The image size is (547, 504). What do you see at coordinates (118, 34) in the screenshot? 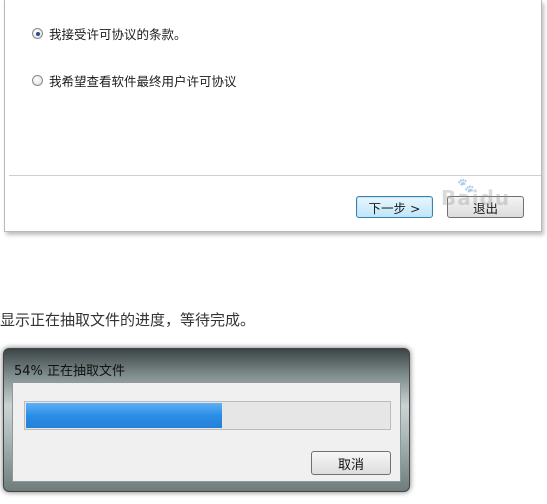
I see `accept-option-label: 我接受许可协议的条款。` at bounding box center [118, 34].